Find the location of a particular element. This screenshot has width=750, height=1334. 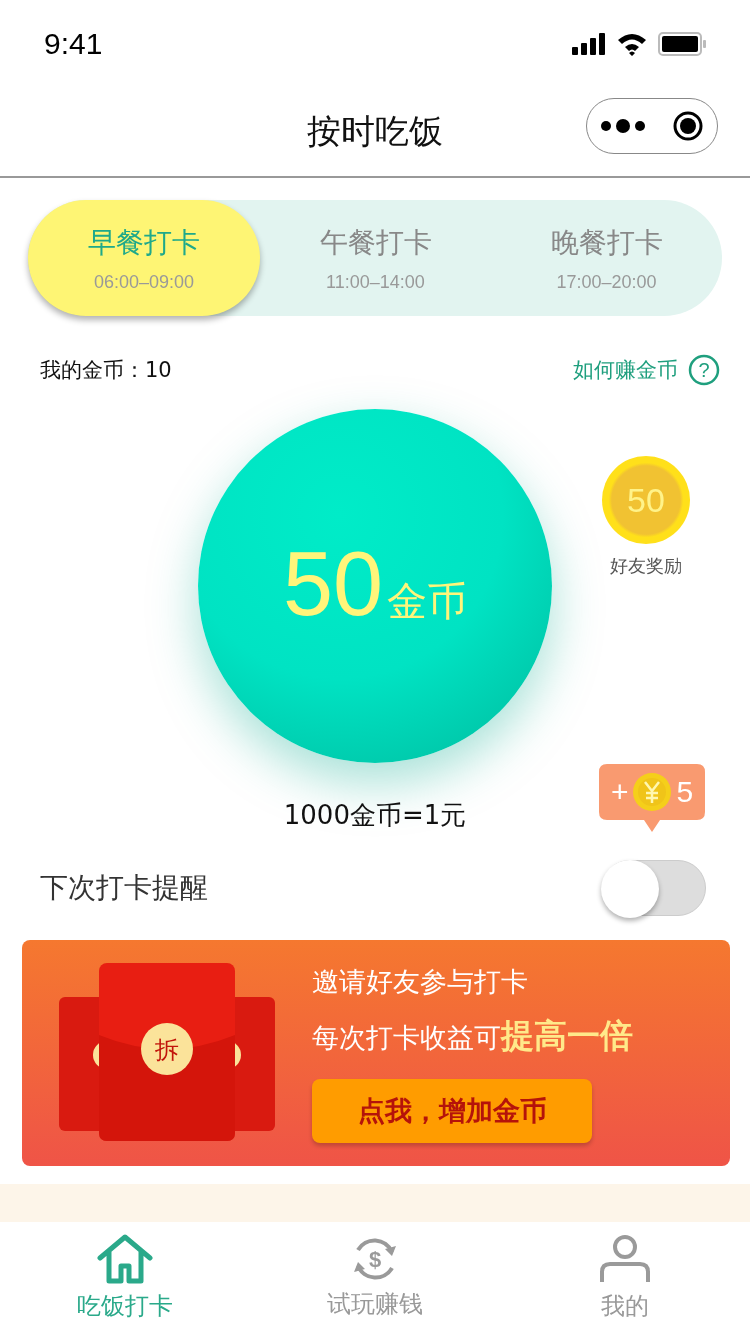

tab-bar-item: 吃饭打卡 is located at coordinates (125, 1278).